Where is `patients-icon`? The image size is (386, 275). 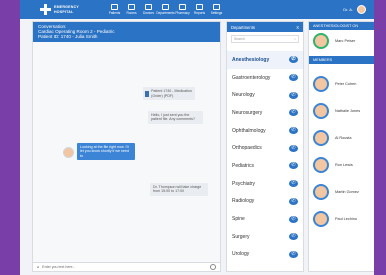 patients-icon is located at coordinates (114, 7).